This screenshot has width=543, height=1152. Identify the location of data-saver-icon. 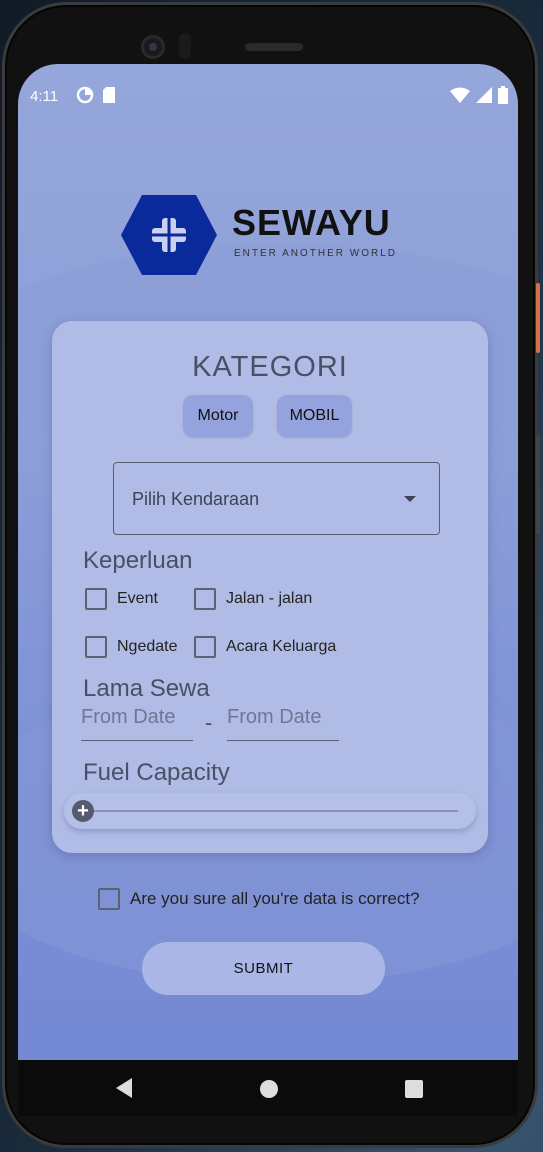
(85, 95).